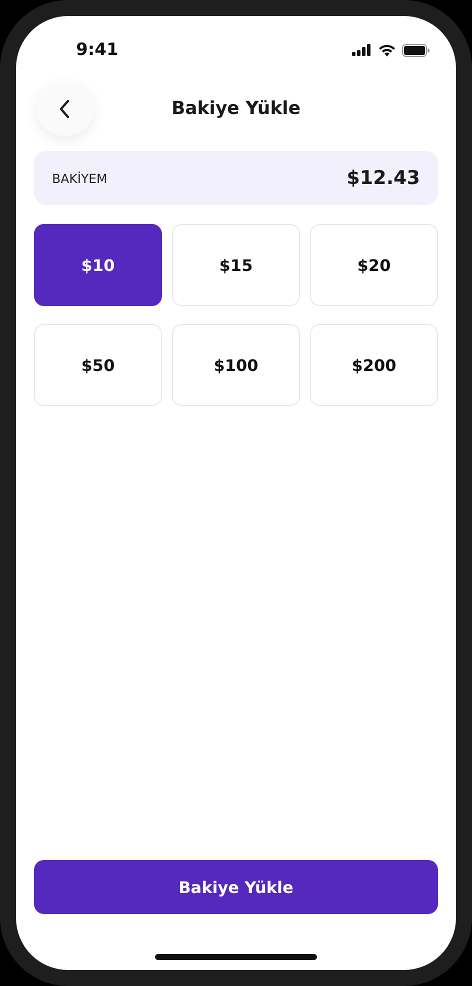 The image size is (472, 986). Describe the element at coordinates (80, 178) in the screenshot. I see `balance-label: BAKİYEM` at that location.